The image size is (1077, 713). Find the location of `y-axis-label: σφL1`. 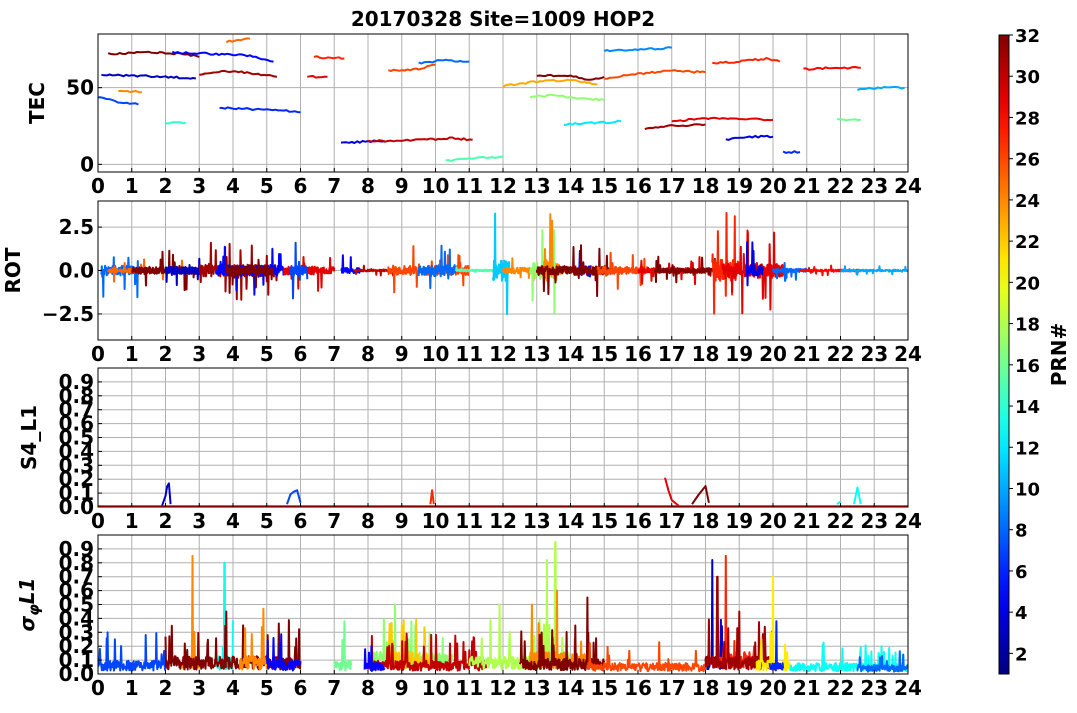

y-axis-label: σφL1 is located at coordinates (29, 605).